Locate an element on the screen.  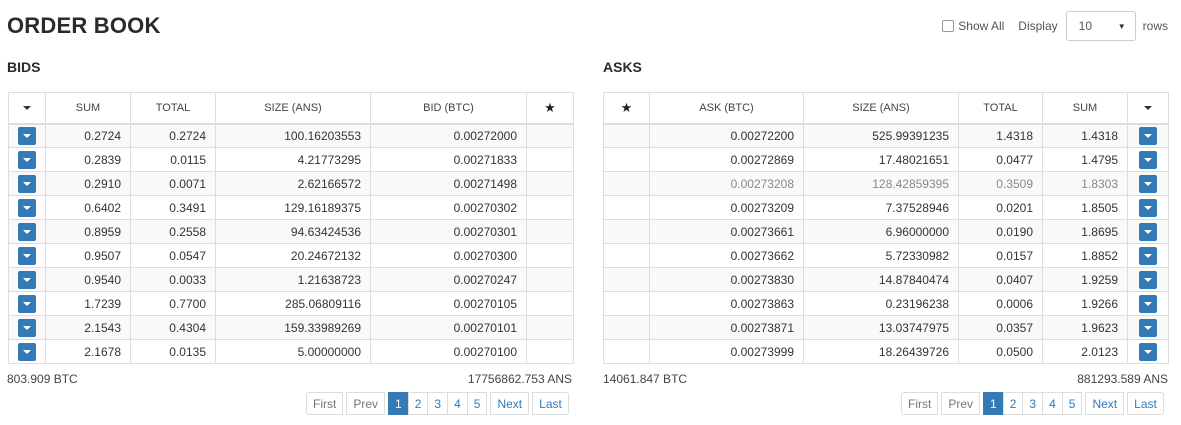
row-menu-cell is located at coordinates (1148, 279).